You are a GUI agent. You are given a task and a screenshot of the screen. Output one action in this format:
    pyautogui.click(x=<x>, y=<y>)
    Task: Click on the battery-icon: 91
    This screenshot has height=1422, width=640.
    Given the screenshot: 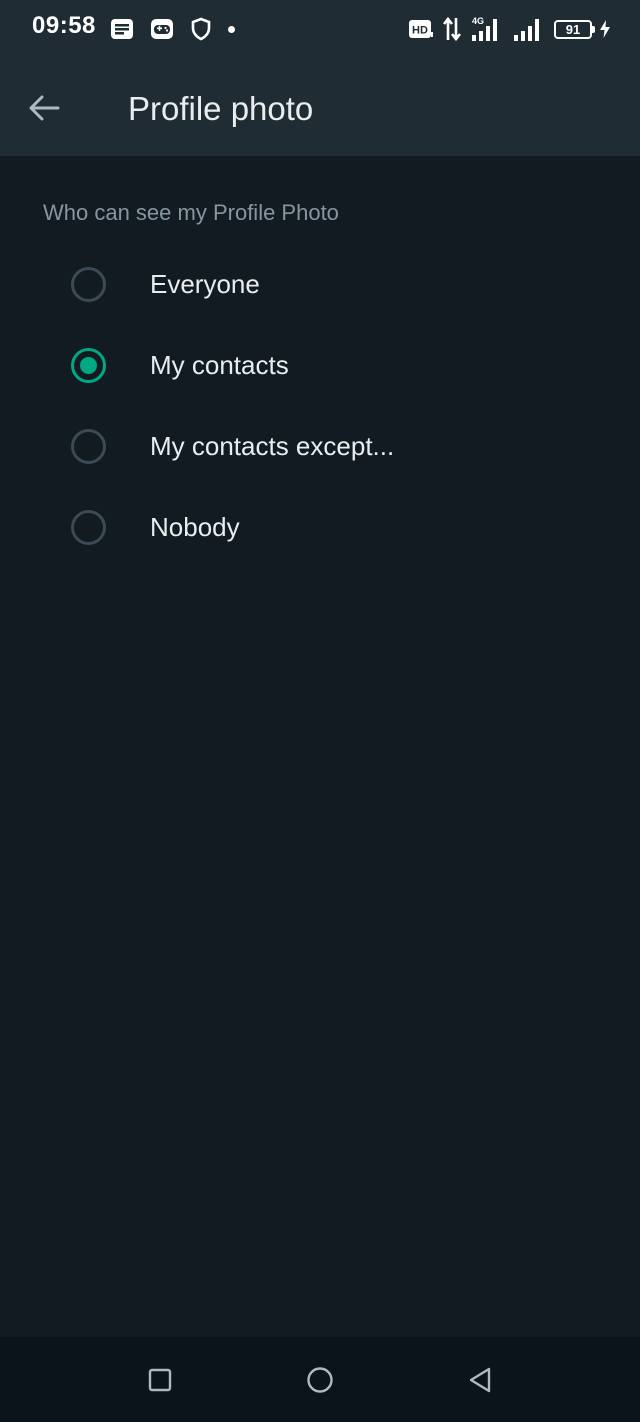 What is the action you would take?
    pyautogui.click(x=574, y=29)
    